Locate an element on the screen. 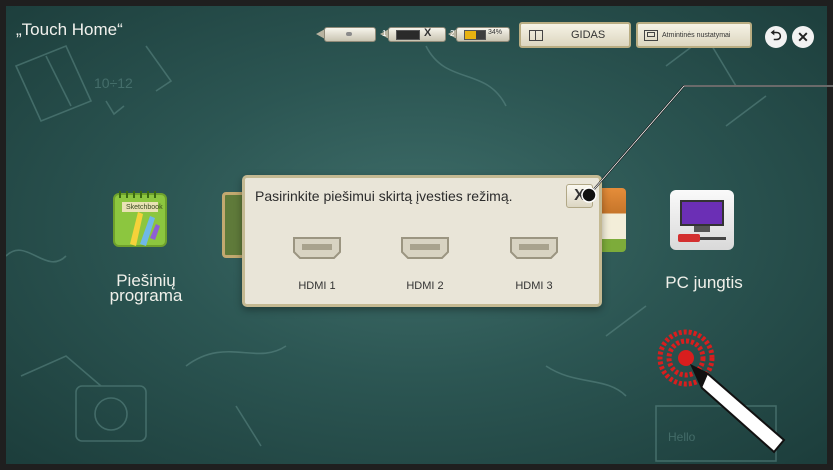  return-icon: ⮌ is located at coordinates (776, 37).